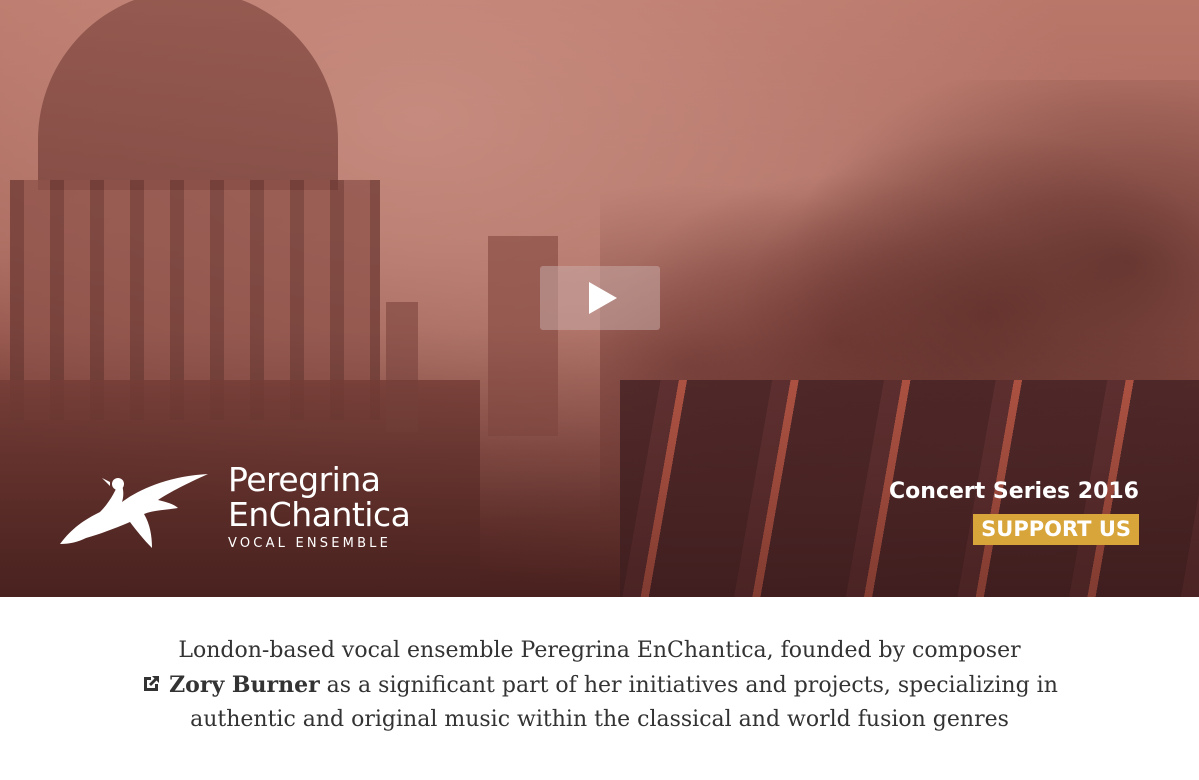 Image resolution: width=1199 pixels, height=780 pixels. I want to click on bird-icon, so click(134, 511).